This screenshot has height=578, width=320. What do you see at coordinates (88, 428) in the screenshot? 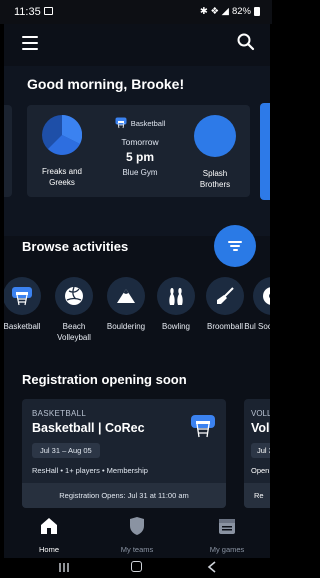
I see `card-league-name: Basketball | CoRec` at bounding box center [88, 428].